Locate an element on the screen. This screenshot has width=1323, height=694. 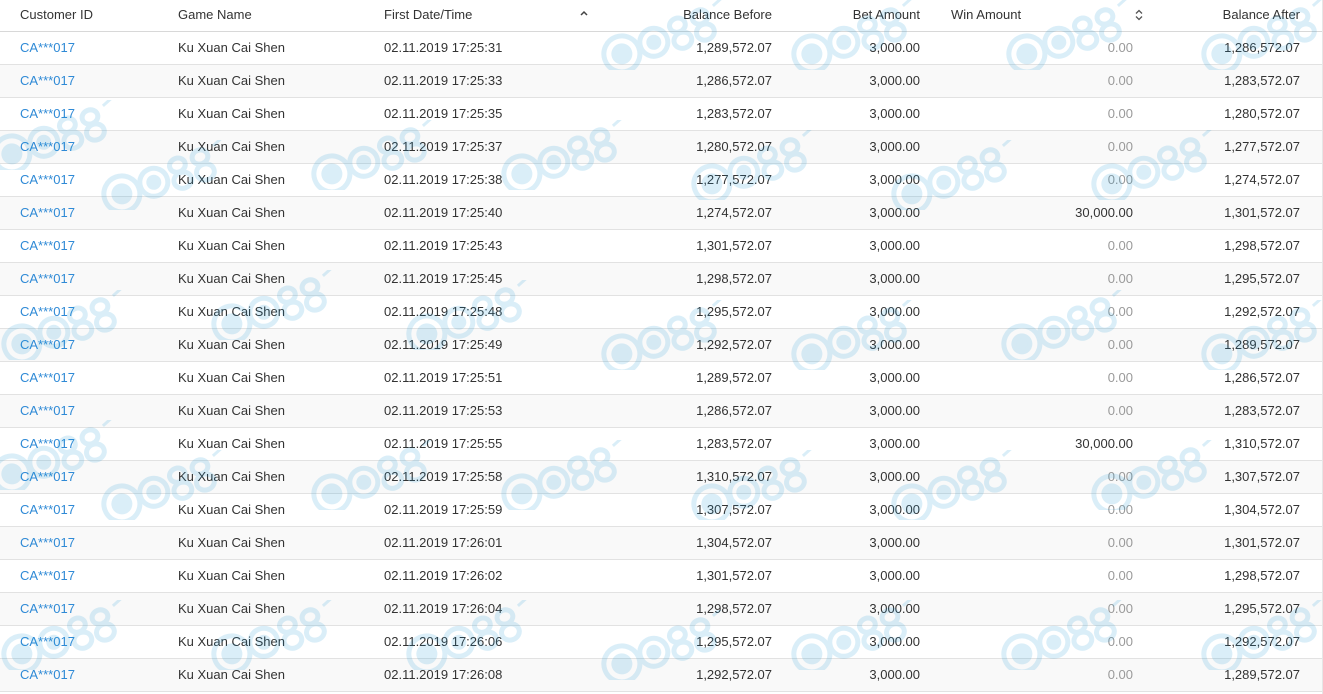
balance-after-cell: 1,292,572.07 is located at coordinates (1262, 641).